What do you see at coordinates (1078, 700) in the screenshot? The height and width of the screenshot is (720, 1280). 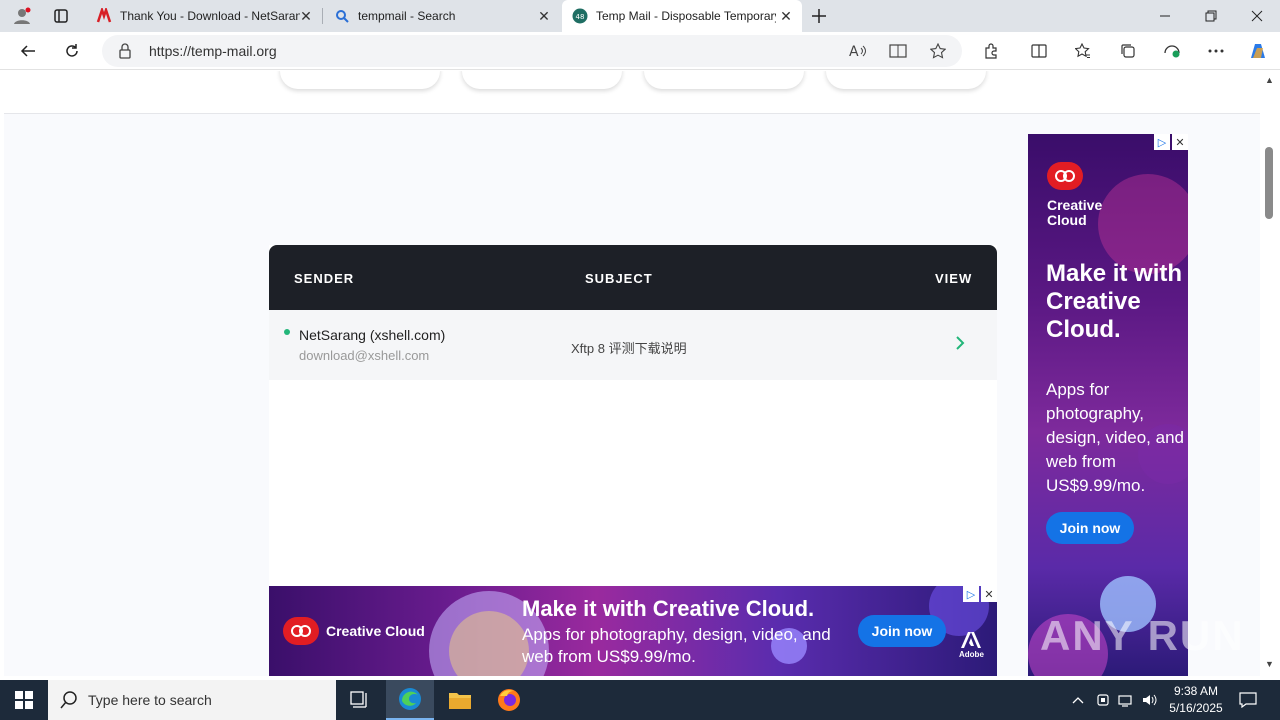 I see `tray-overflow-icon` at bounding box center [1078, 700].